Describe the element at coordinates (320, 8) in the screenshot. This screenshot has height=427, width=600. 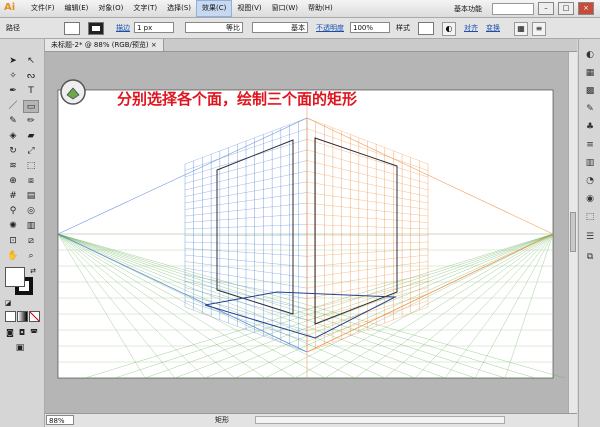
I see `menu-help: 帮助(H)` at that location.